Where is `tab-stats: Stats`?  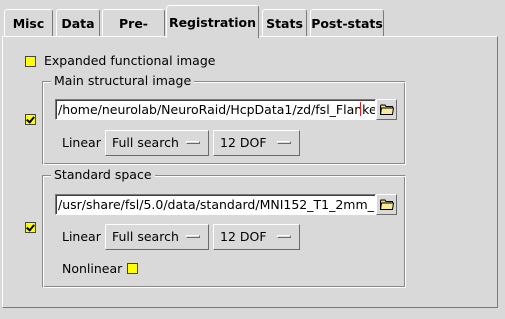
tab-stats: Stats is located at coordinates (284, 22).